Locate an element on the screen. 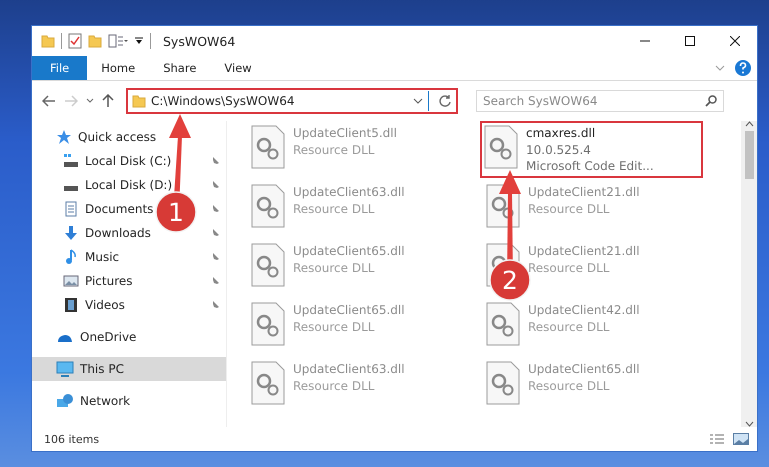 The height and width of the screenshot is (467, 769). recent-locations-button is located at coordinates (90, 101).